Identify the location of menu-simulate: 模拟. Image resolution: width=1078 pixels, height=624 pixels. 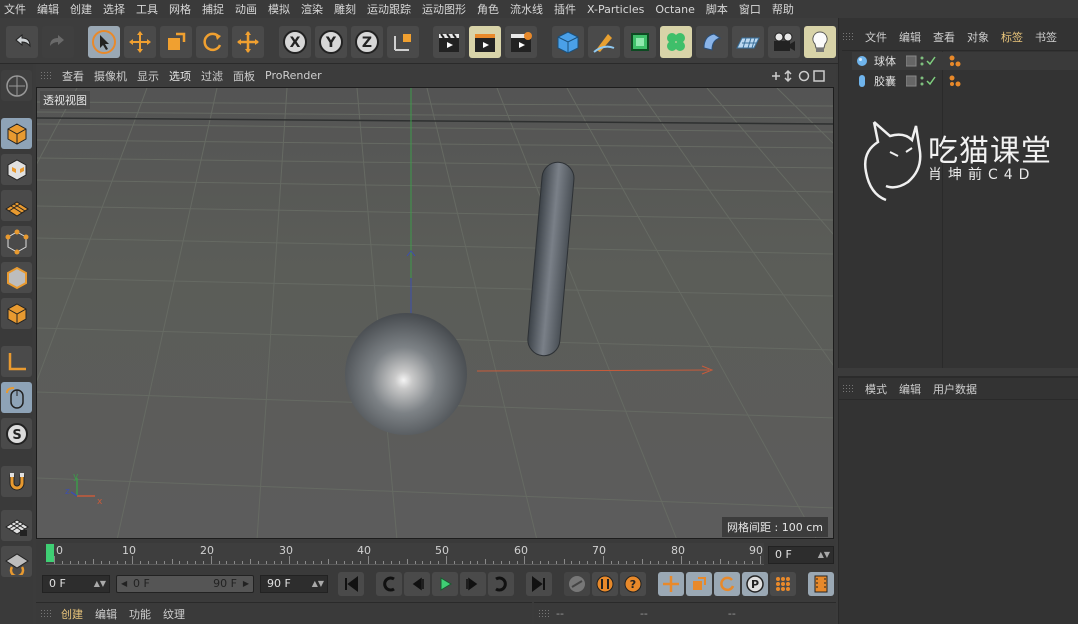
(279, 9).